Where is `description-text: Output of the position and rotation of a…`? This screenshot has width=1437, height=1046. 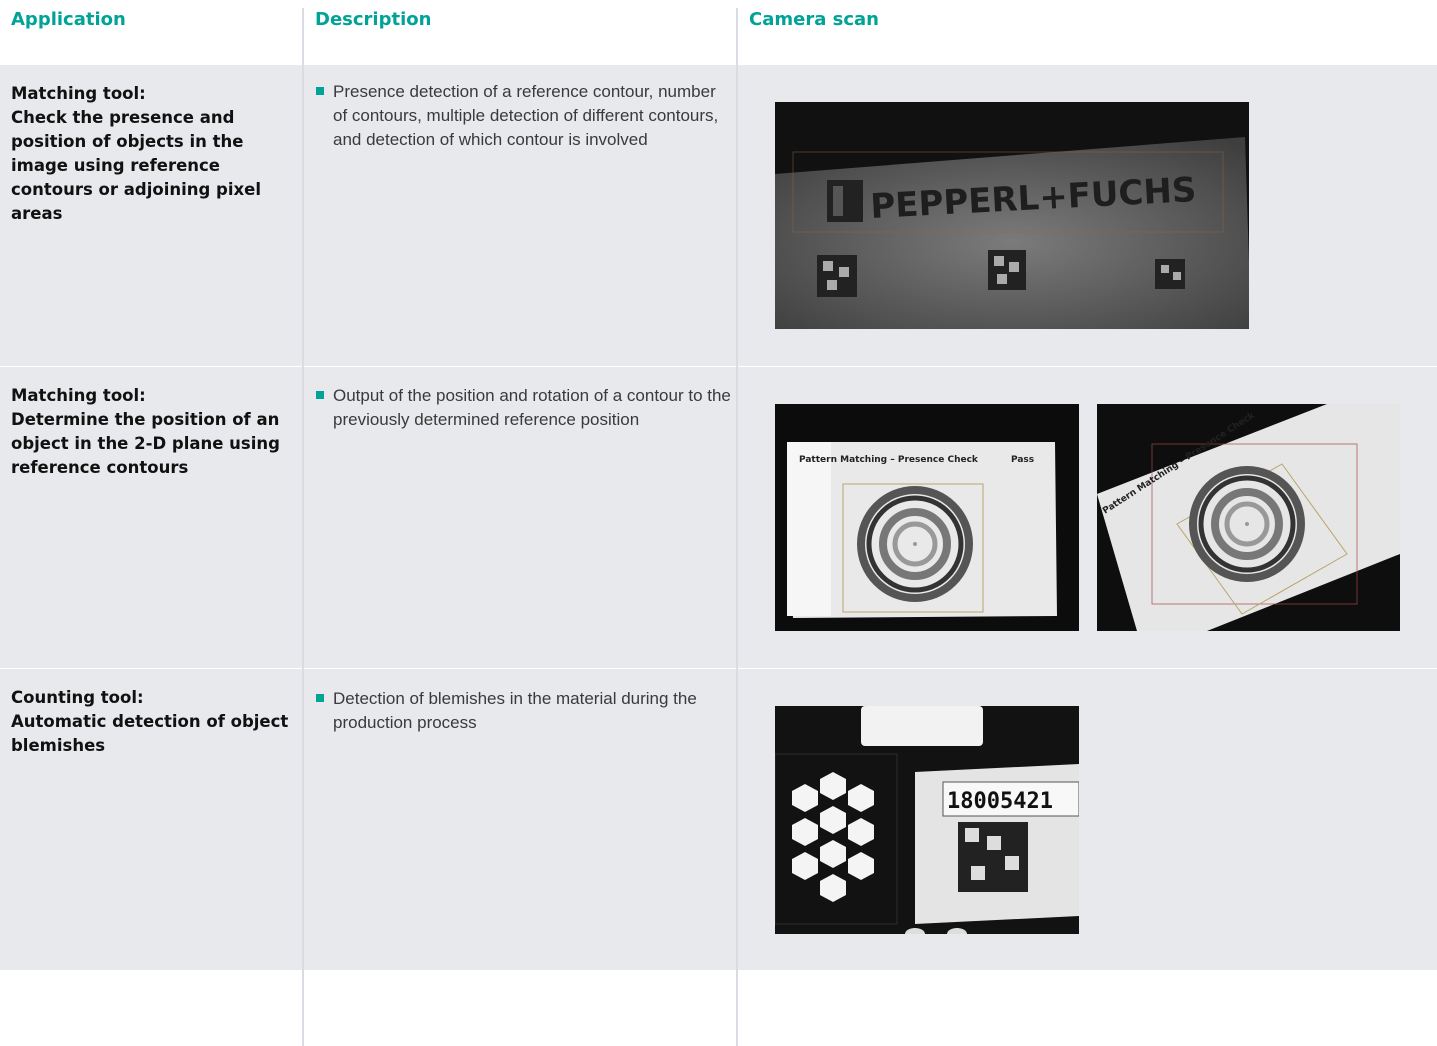 description-text: Output of the position and rotation of a… is located at coordinates (532, 407).